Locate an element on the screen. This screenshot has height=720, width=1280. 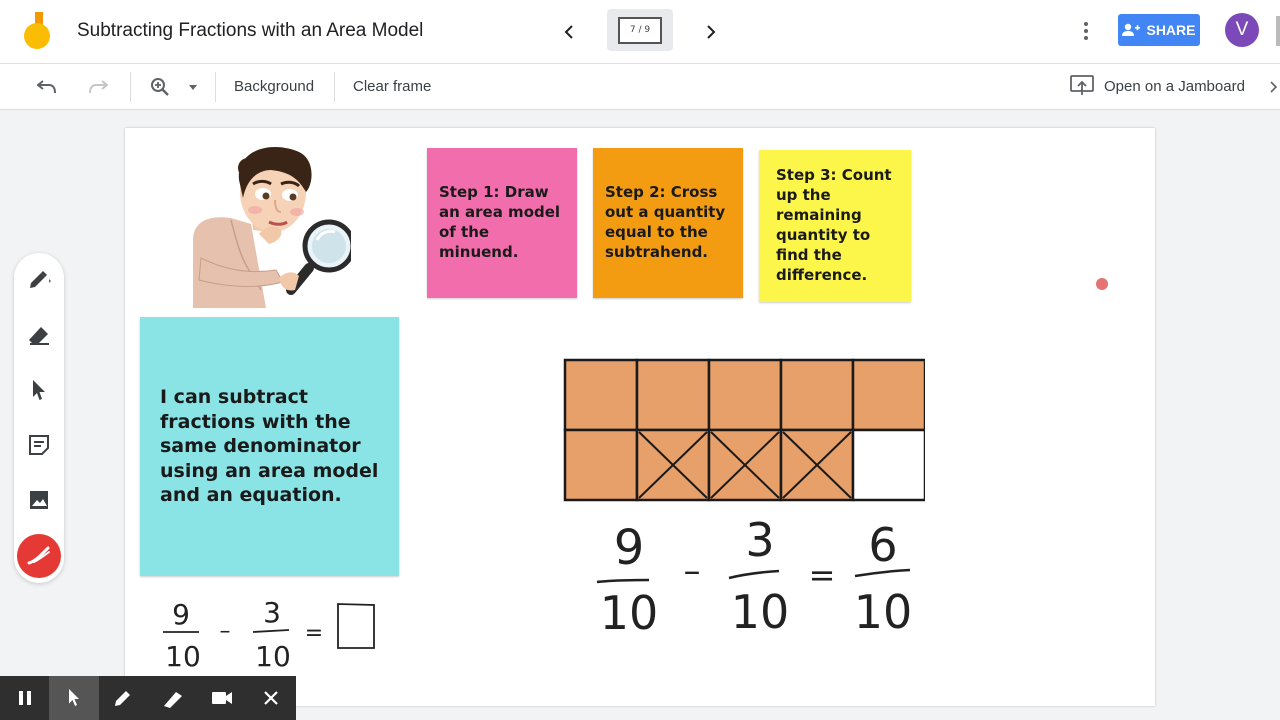
frame-bar-toggle: 7 / 9 is located at coordinates (640, 30).